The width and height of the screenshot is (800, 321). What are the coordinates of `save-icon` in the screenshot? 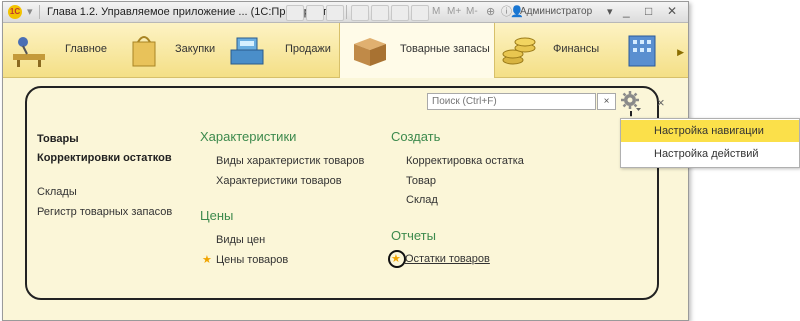 It's located at (295, 13).